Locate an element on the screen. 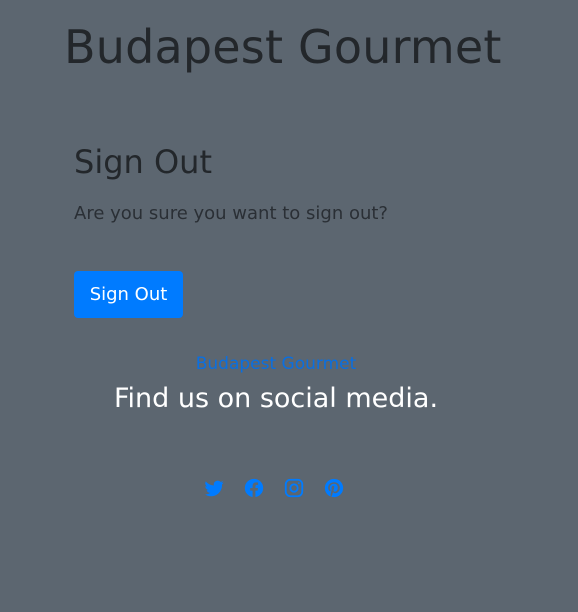 The image size is (578, 612). footer-brand-link: Budapest Gourmet is located at coordinates (276, 364).